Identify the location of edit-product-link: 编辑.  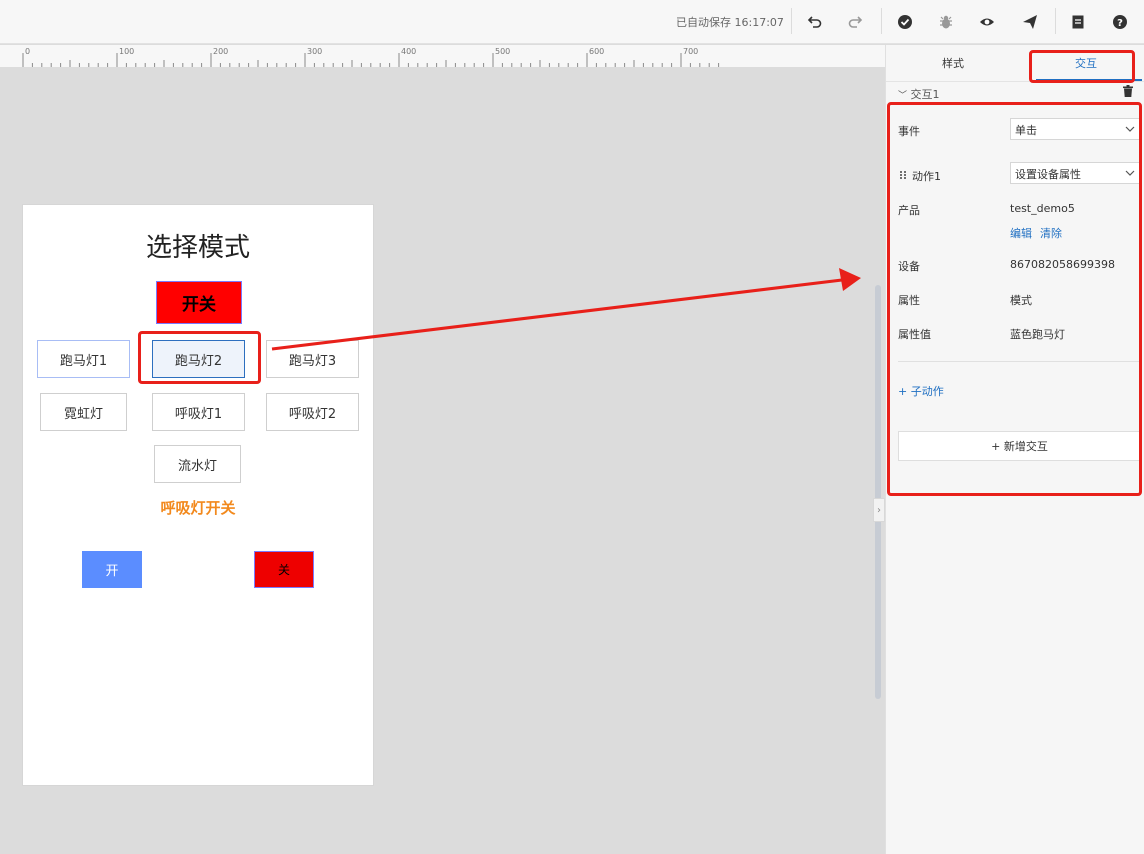
(1021, 233).